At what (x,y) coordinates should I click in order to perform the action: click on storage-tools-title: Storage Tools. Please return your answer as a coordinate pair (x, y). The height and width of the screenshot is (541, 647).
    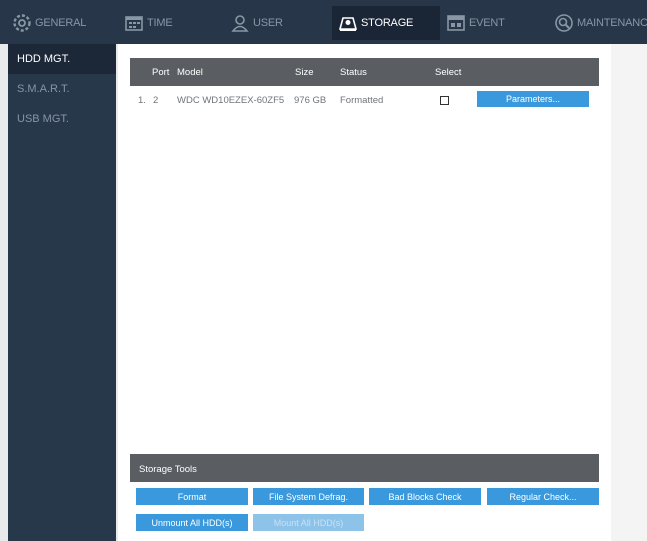
    Looking at the image, I should click on (168, 469).